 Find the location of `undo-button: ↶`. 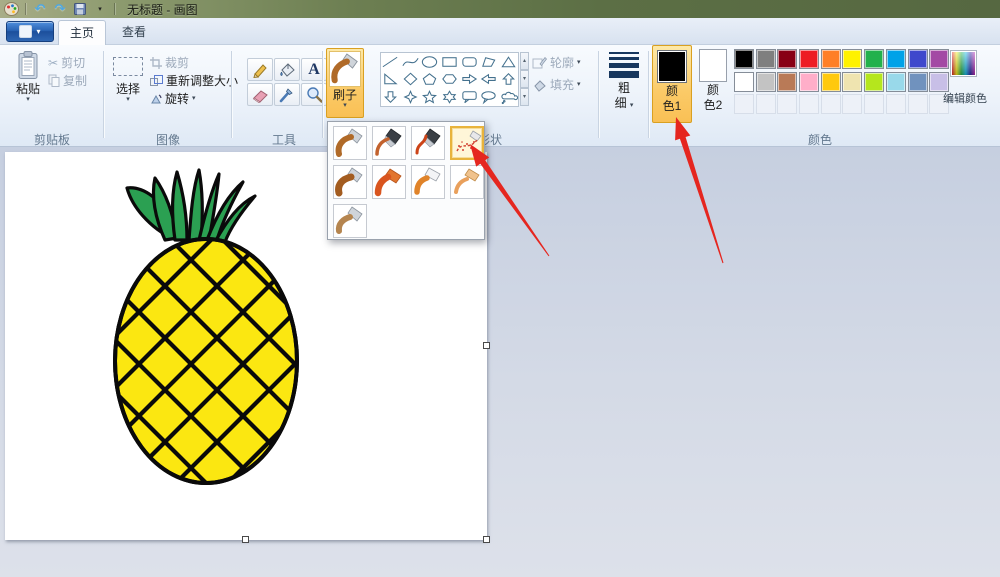

undo-button: ↶ is located at coordinates (40, 9).